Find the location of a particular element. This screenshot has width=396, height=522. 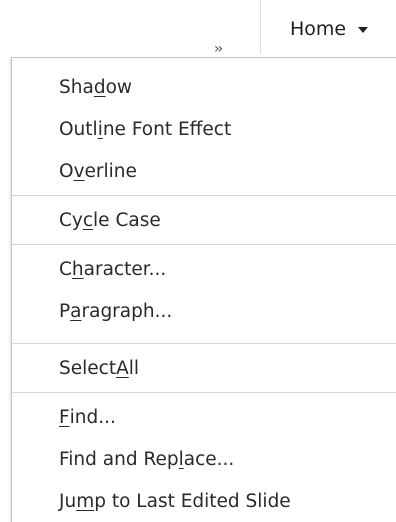

menu-item-text: ow is located at coordinates (119, 87).